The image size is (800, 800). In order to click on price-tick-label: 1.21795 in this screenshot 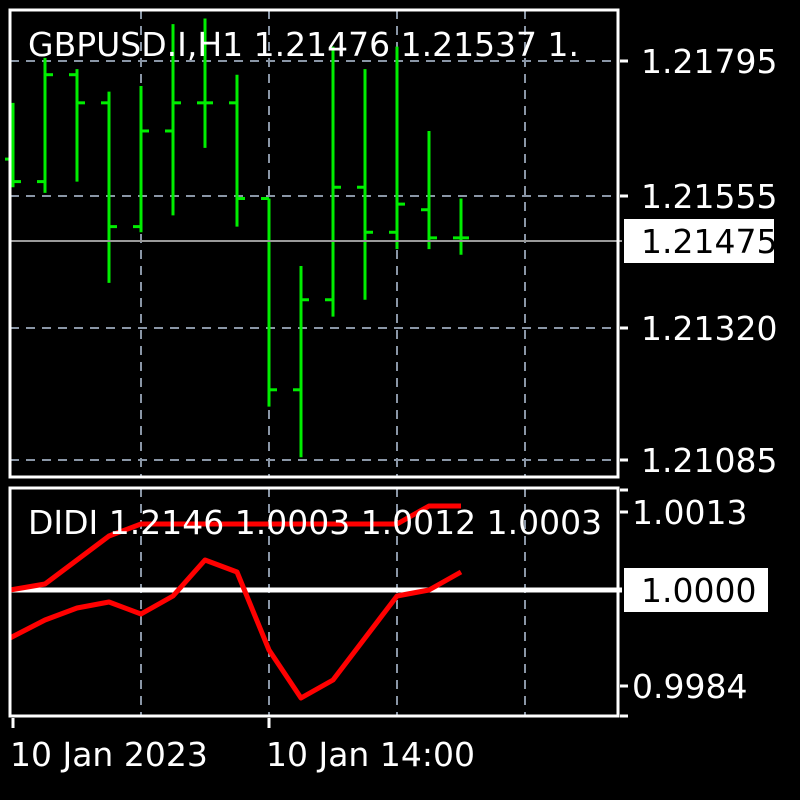, I will do `click(709, 61)`.